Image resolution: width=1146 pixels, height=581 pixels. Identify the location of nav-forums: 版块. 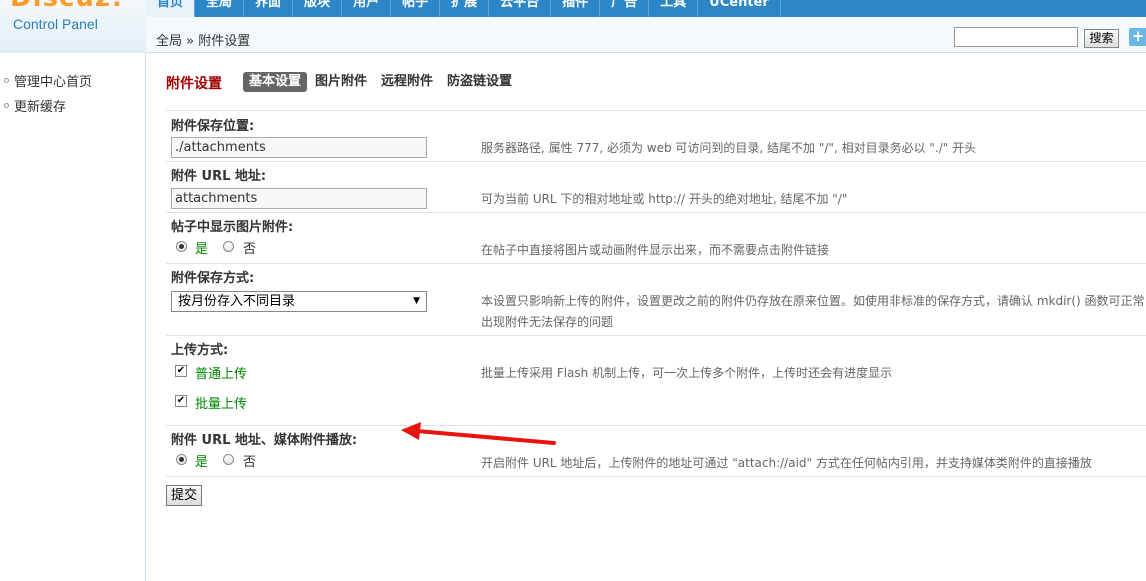
(318, 8).